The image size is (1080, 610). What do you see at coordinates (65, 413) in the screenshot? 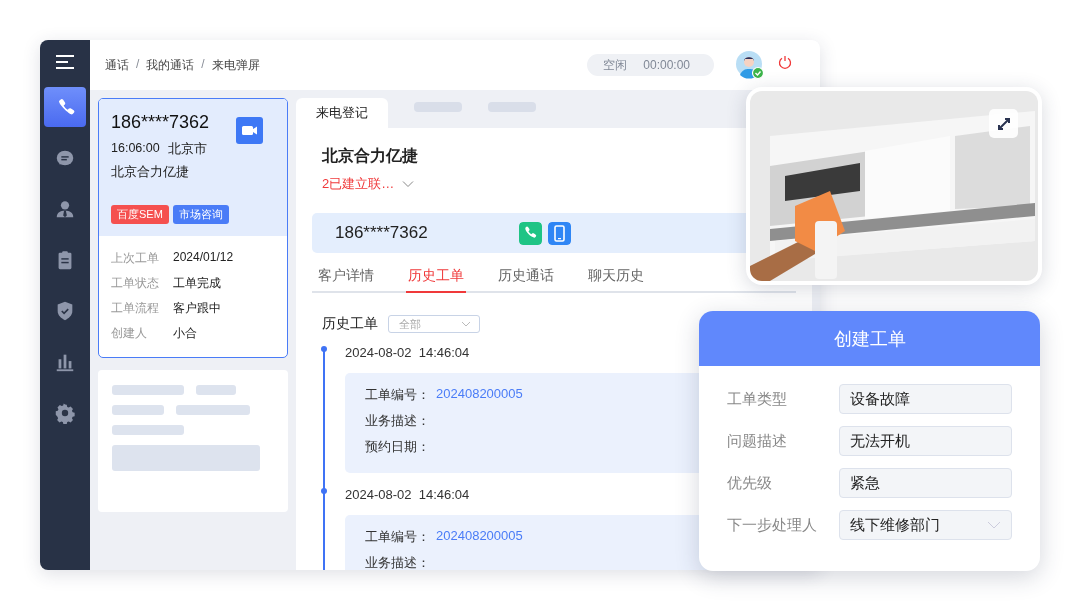
I see `settings-icon` at bounding box center [65, 413].